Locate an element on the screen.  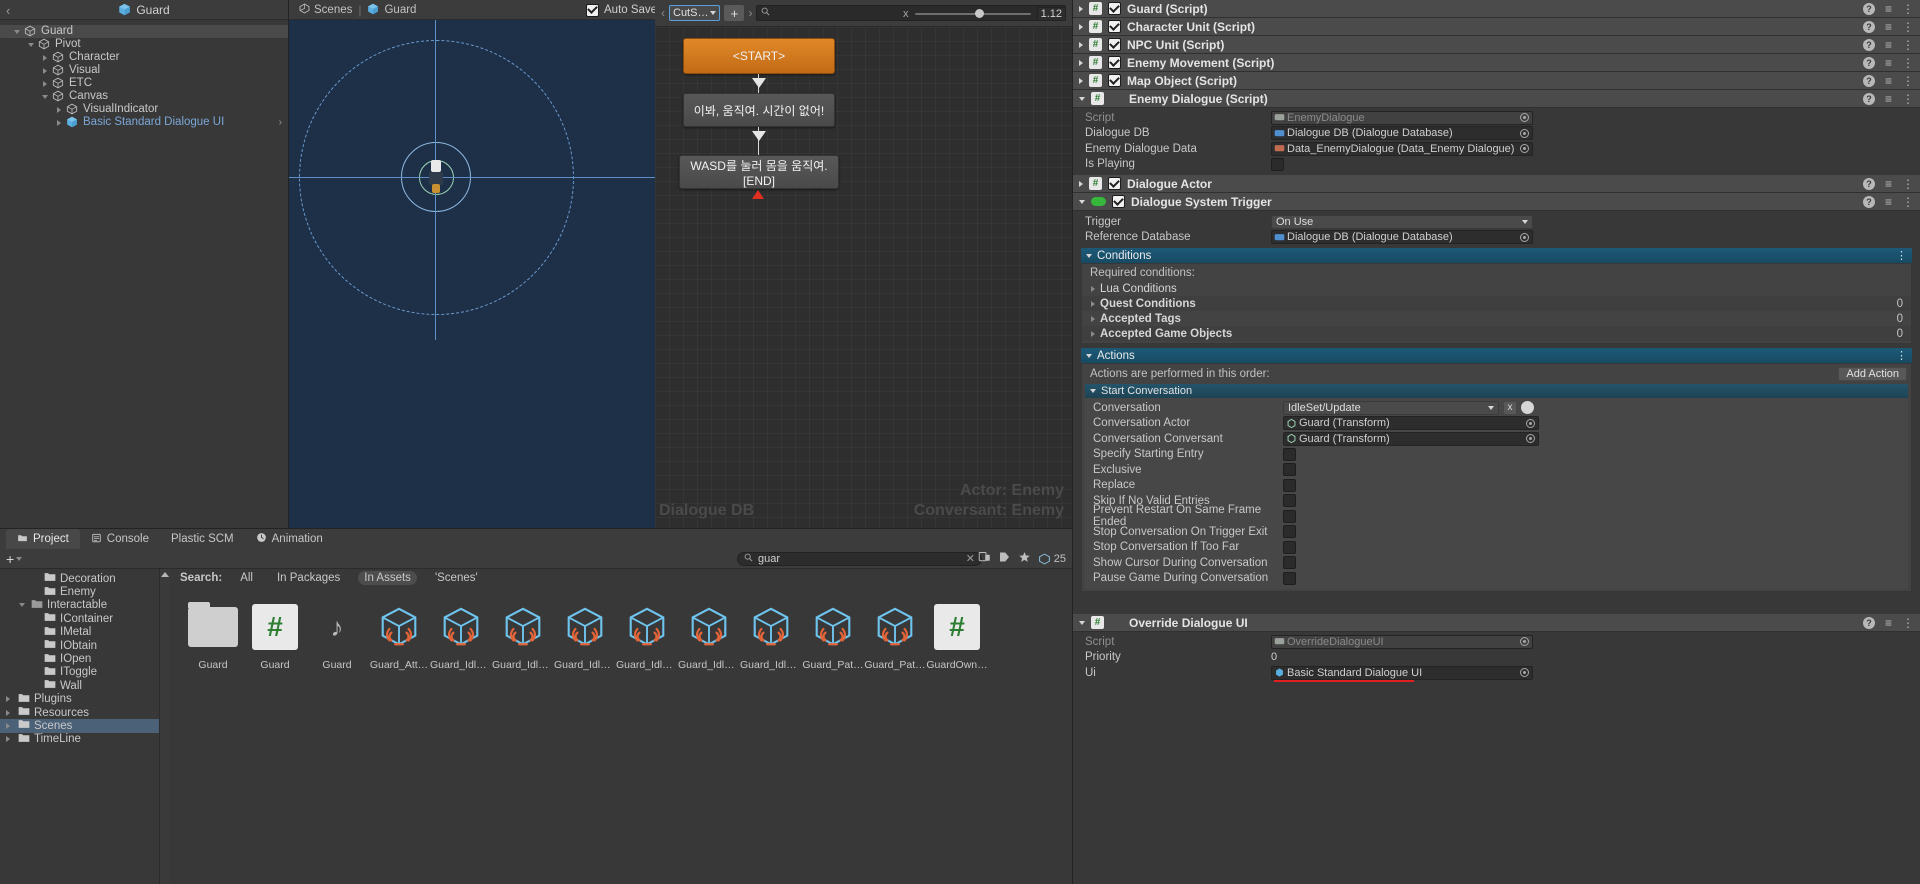
project-tree-scrollbar is located at coordinates (165, 726).